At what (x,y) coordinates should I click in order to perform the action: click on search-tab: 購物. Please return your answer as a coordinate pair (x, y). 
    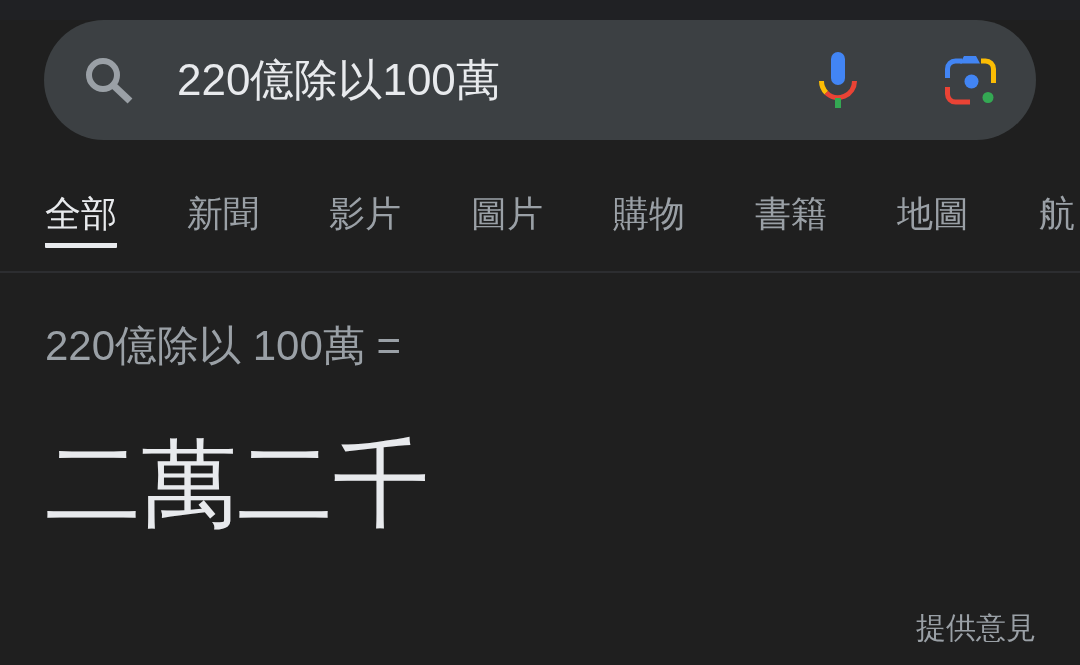
    Looking at the image, I should click on (649, 222).